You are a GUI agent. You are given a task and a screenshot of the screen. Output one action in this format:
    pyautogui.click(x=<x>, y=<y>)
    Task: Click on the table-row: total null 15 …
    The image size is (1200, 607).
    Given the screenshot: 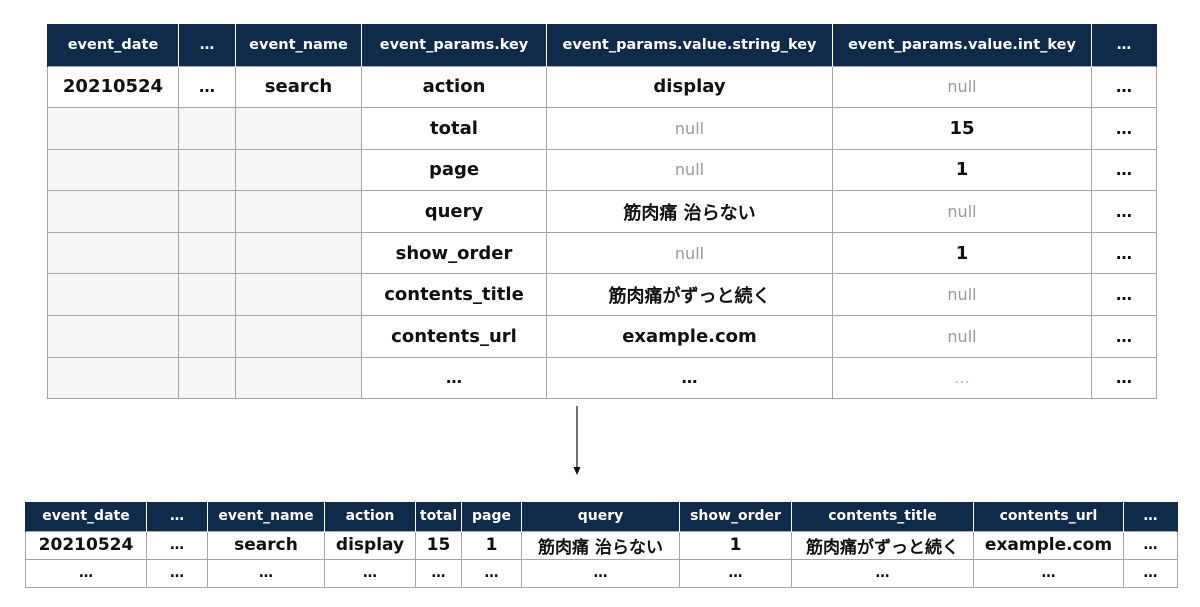 What is the action you would take?
    pyautogui.click(x=602, y=128)
    